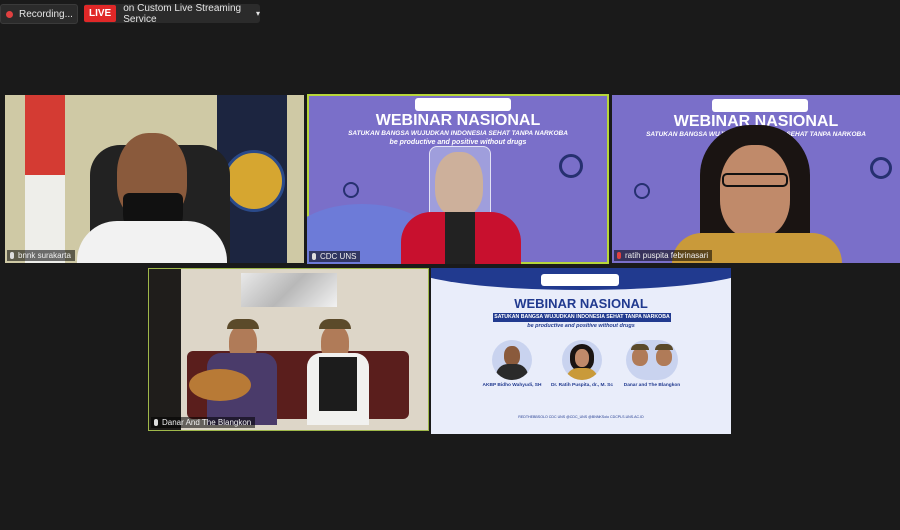  I want to click on participant-name-tag: Danar And The Blangkon, so click(203, 422).